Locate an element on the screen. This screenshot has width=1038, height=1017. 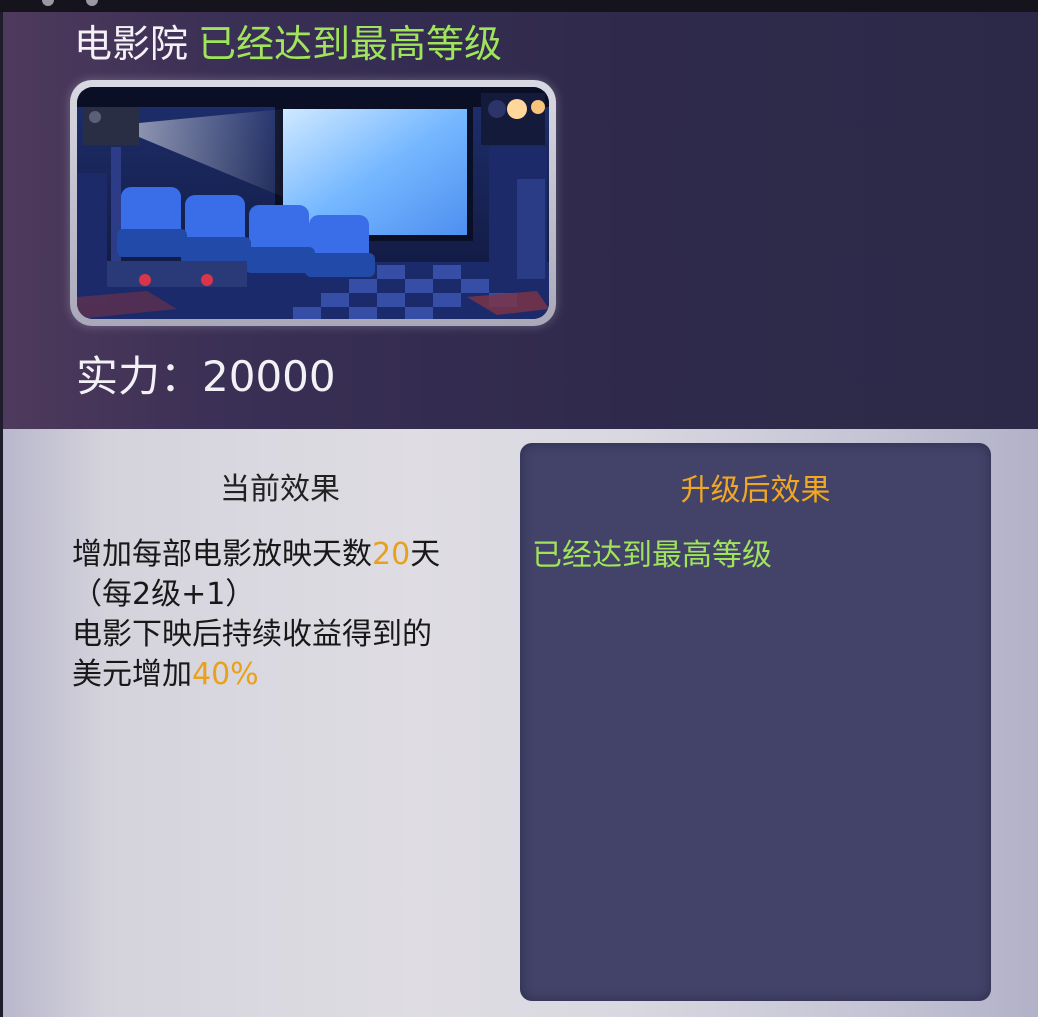
effect-line-screening-days: 增加每部电影放映天数20天 is located at coordinates (292, 555).